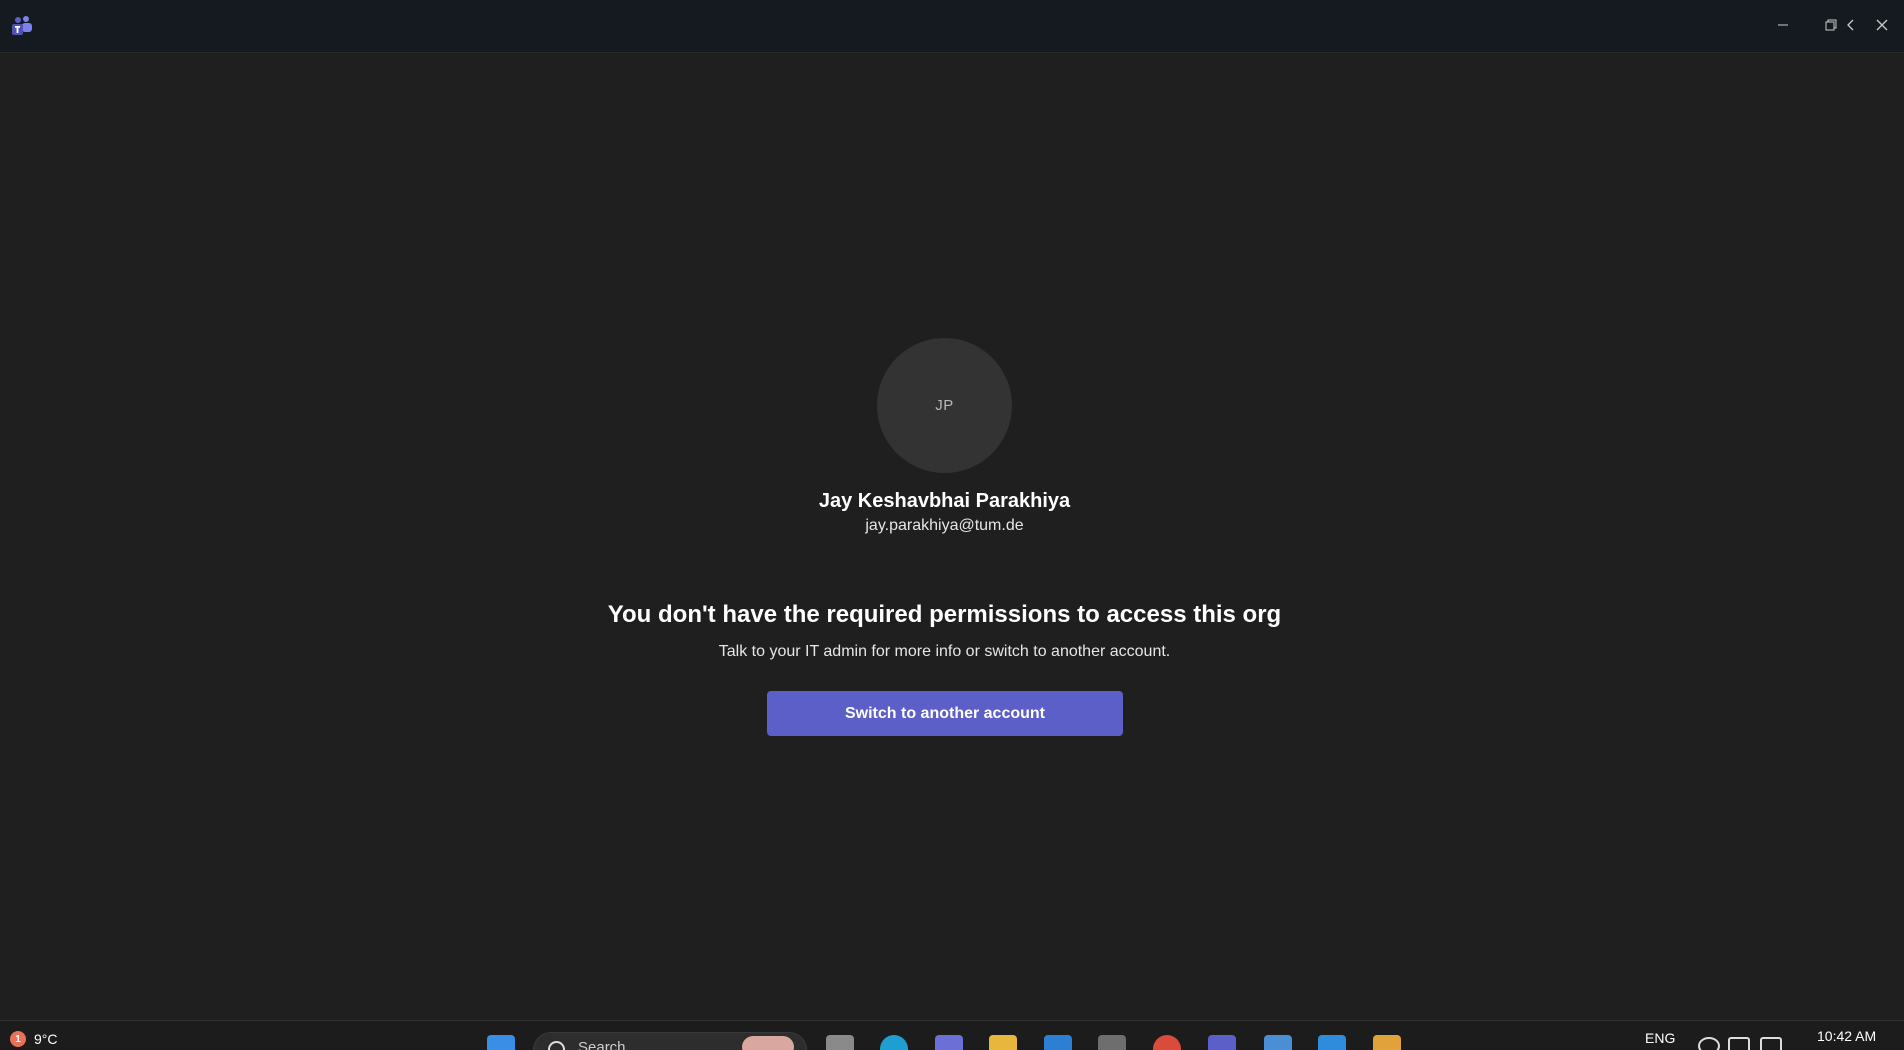 This screenshot has height=1050, width=1904. Describe the element at coordinates (1112, 1042) in the screenshot. I see `security-icon` at that location.